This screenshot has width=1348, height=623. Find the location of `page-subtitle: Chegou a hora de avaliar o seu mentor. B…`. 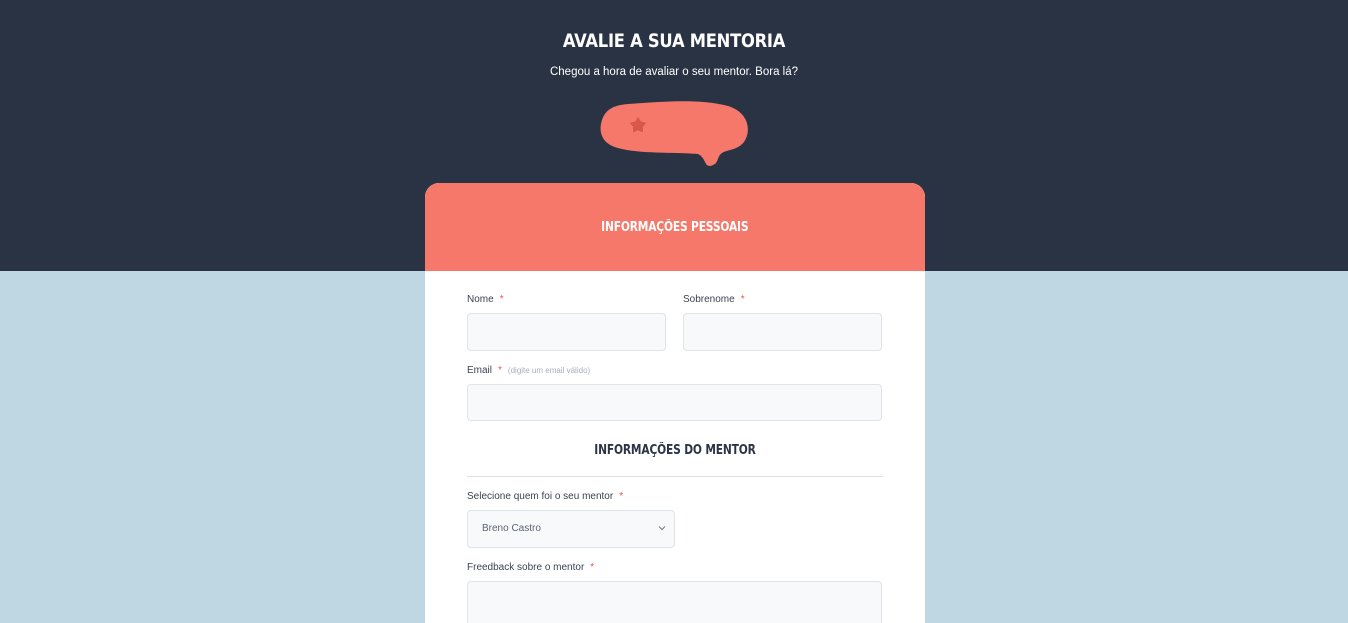

page-subtitle: Chegou a hora de avaliar o seu mentor. B… is located at coordinates (674, 72).